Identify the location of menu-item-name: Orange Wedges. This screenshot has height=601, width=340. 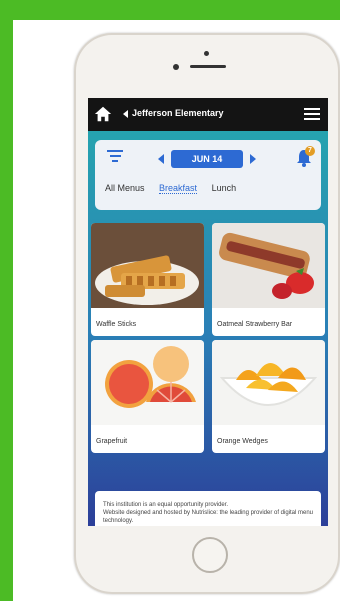
(242, 441).